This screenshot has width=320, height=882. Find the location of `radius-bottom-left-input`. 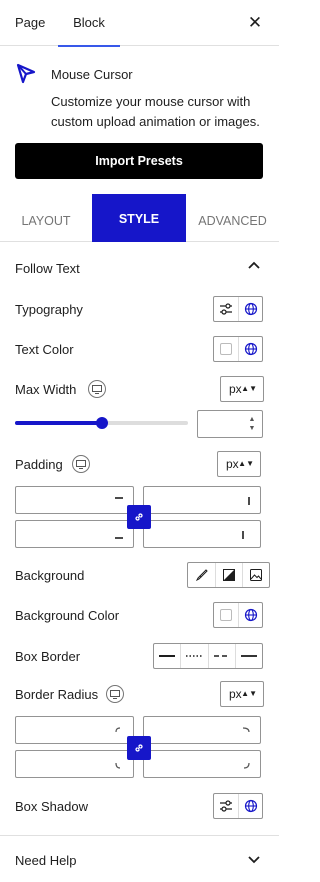

radius-bottom-left-input is located at coordinates (74, 764).